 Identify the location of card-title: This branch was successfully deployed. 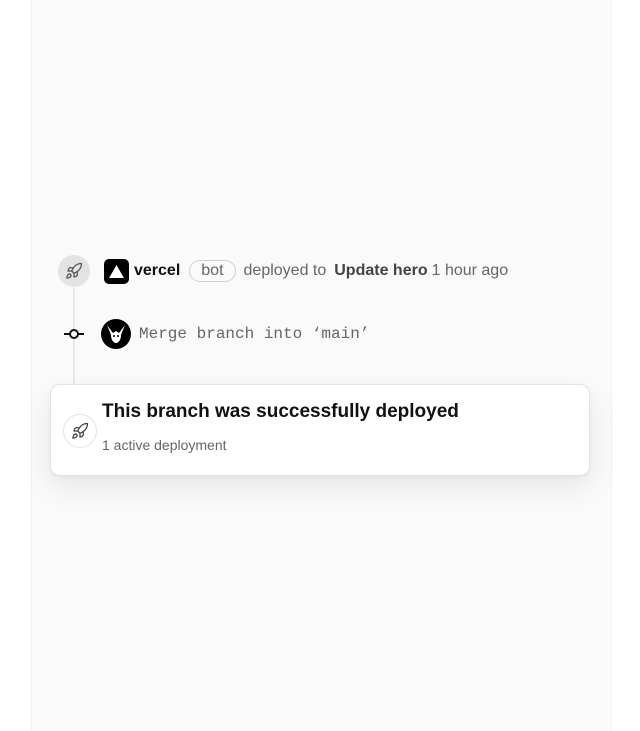
(280, 411).